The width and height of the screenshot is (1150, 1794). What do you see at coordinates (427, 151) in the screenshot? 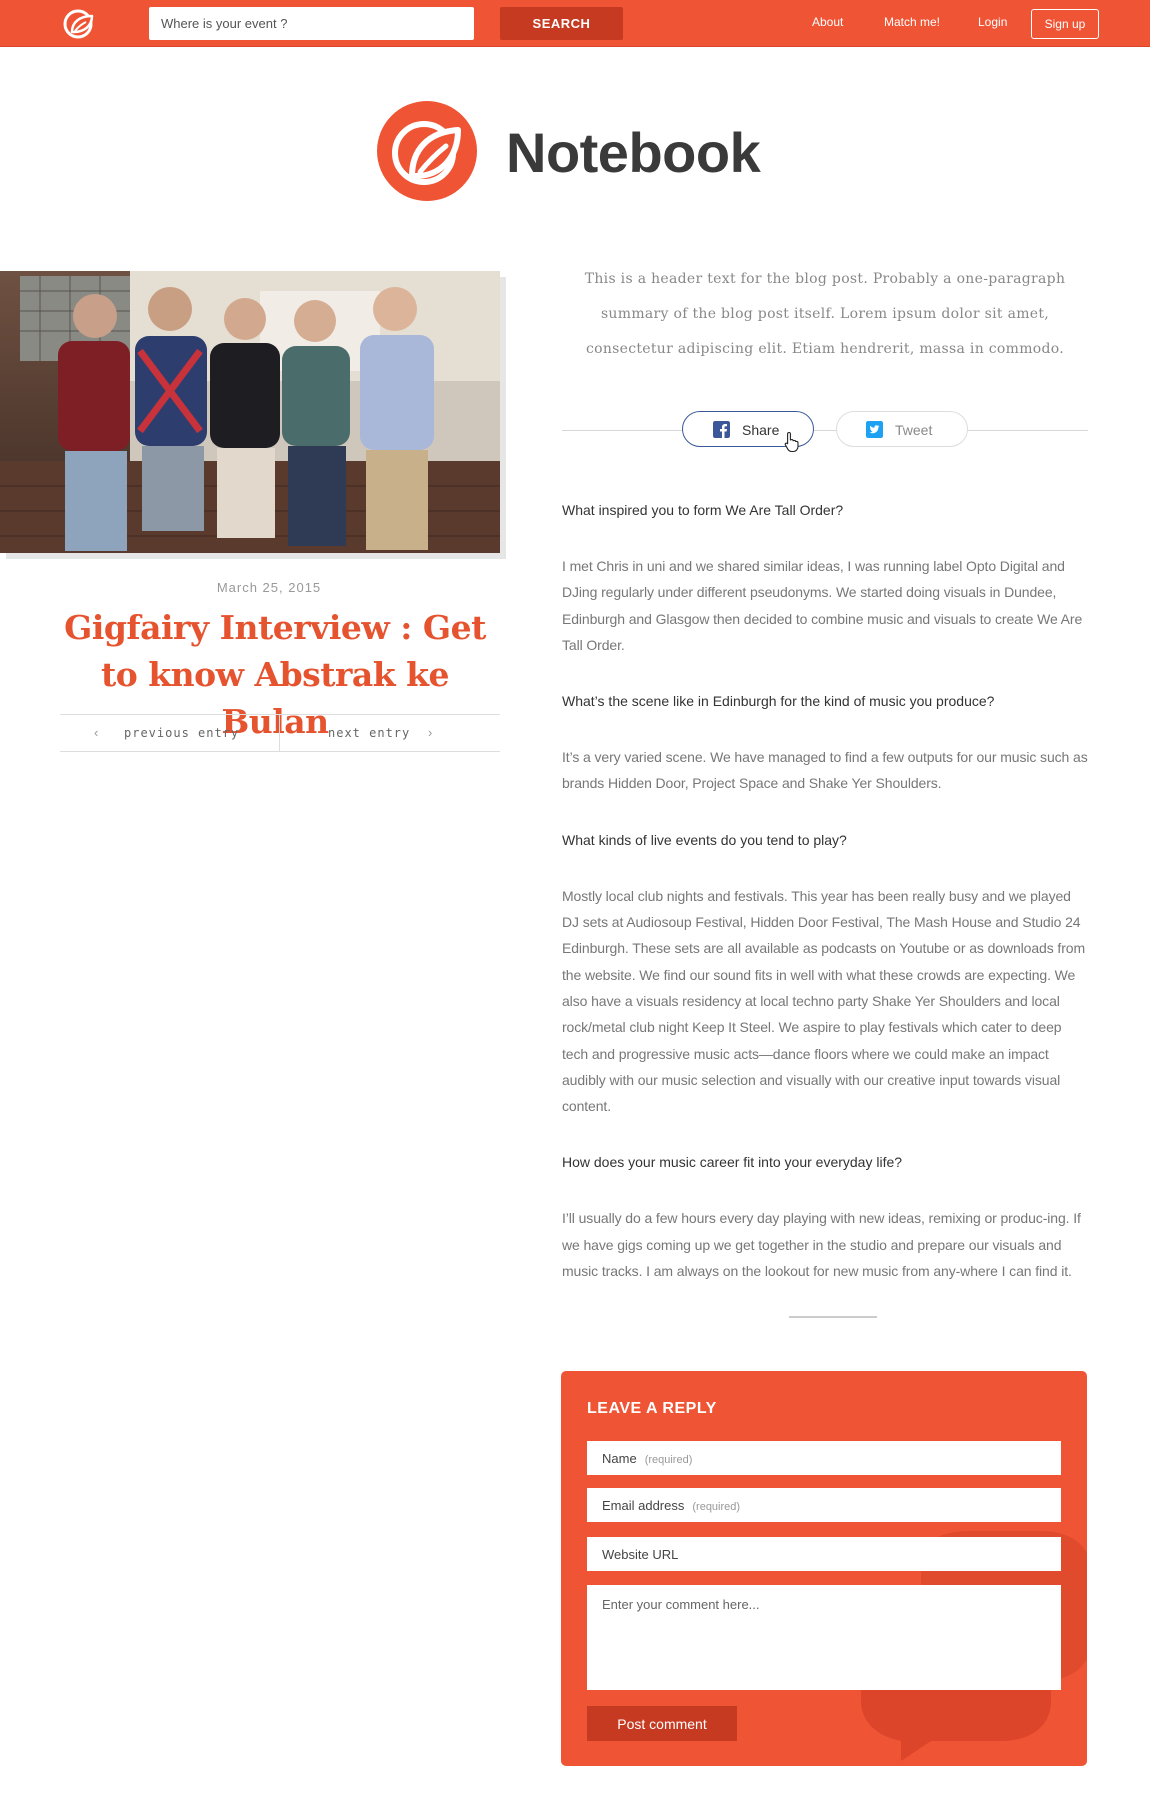
I see `brand-logo-icon` at bounding box center [427, 151].